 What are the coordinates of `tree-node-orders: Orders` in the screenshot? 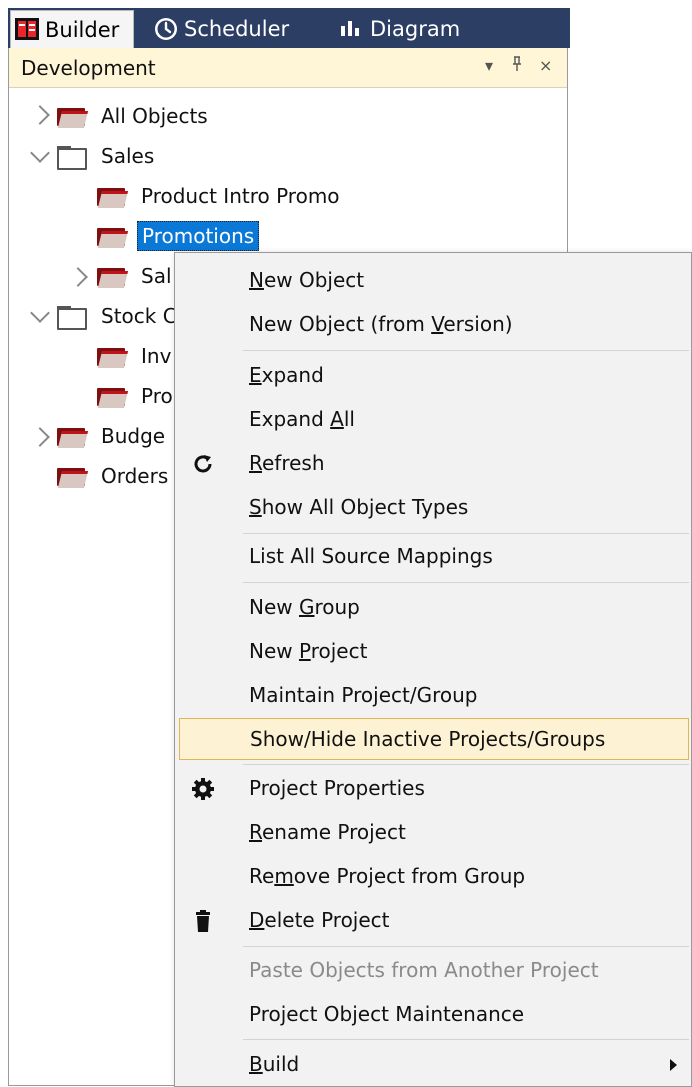 It's located at (134, 476).